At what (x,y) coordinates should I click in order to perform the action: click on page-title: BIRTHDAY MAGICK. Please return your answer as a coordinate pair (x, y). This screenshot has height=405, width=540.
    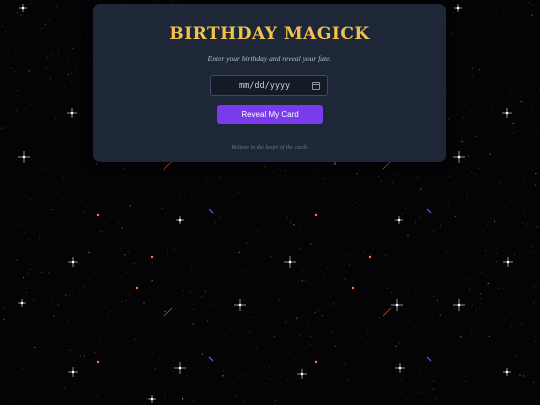
    Looking at the image, I should click on (269, 34).